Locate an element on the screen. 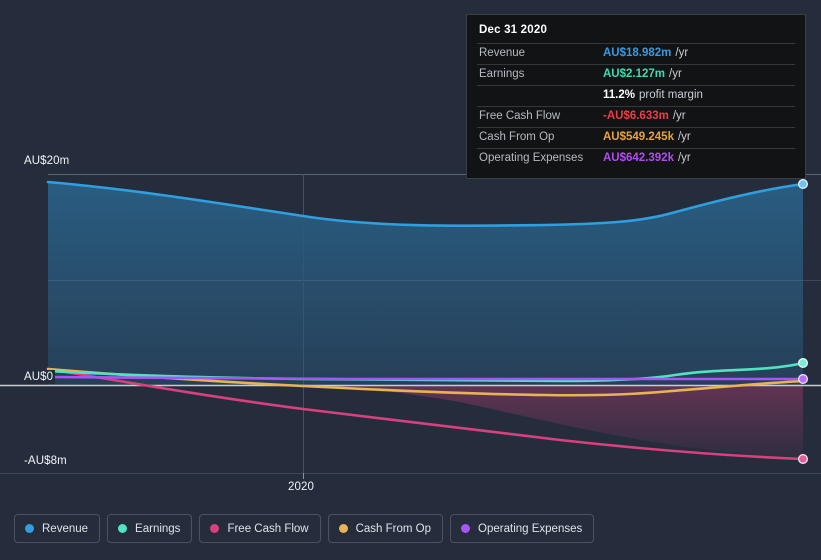 The height and width of the screenshot is (560, 821). legend-item-earnings: Earnings is located at coordinates (150, 528).